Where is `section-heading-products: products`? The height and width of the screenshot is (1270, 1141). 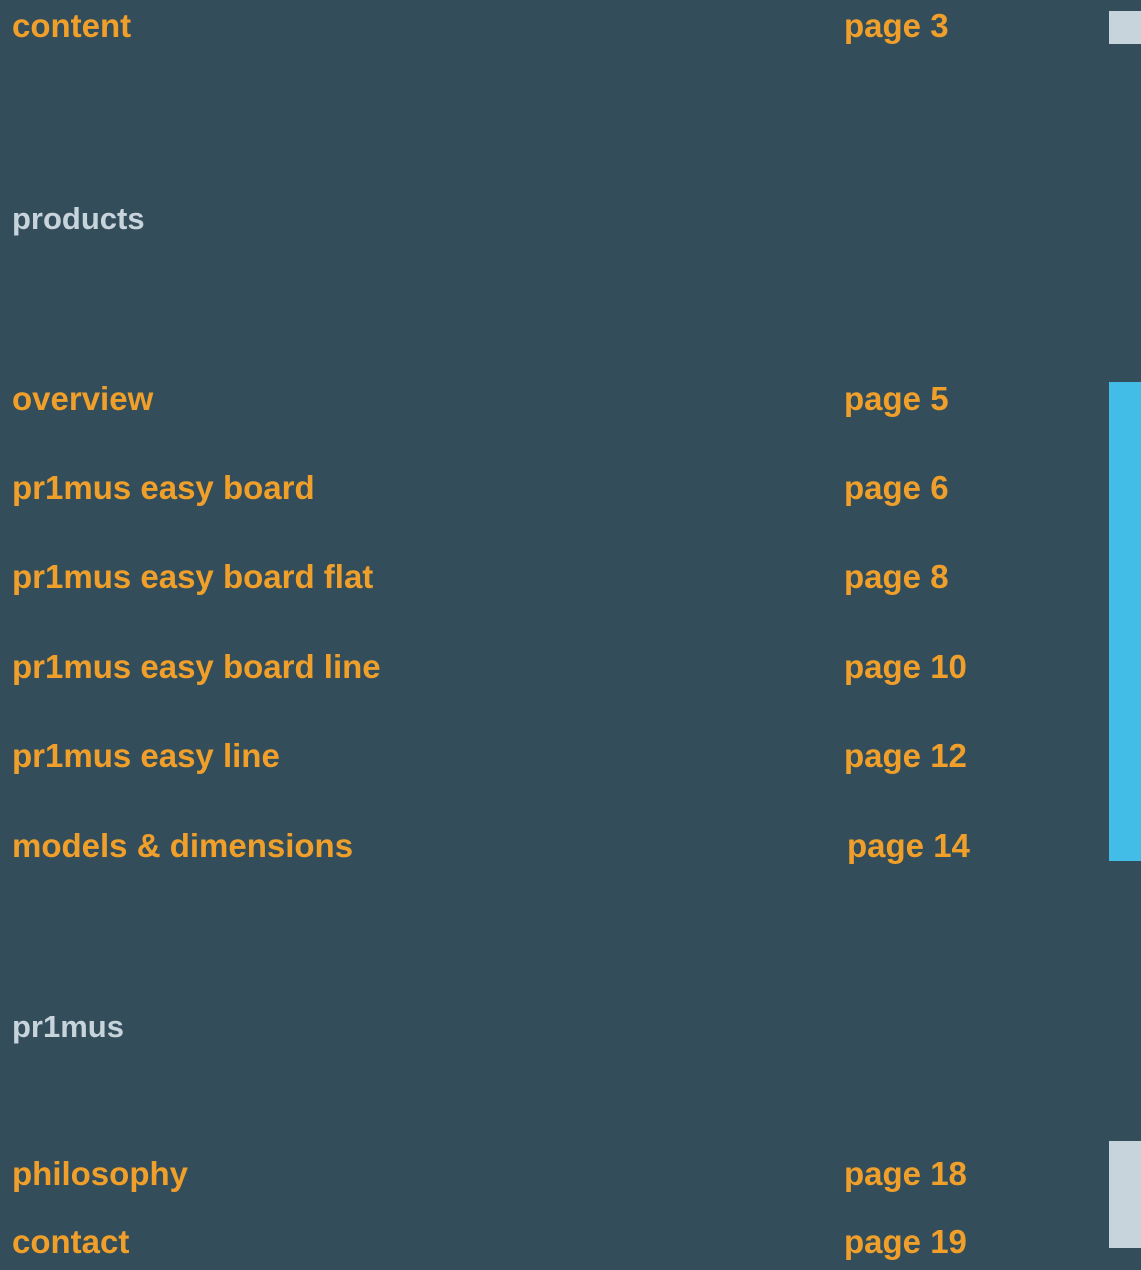 section-heading-products: products is located at coordinates (78, 218).